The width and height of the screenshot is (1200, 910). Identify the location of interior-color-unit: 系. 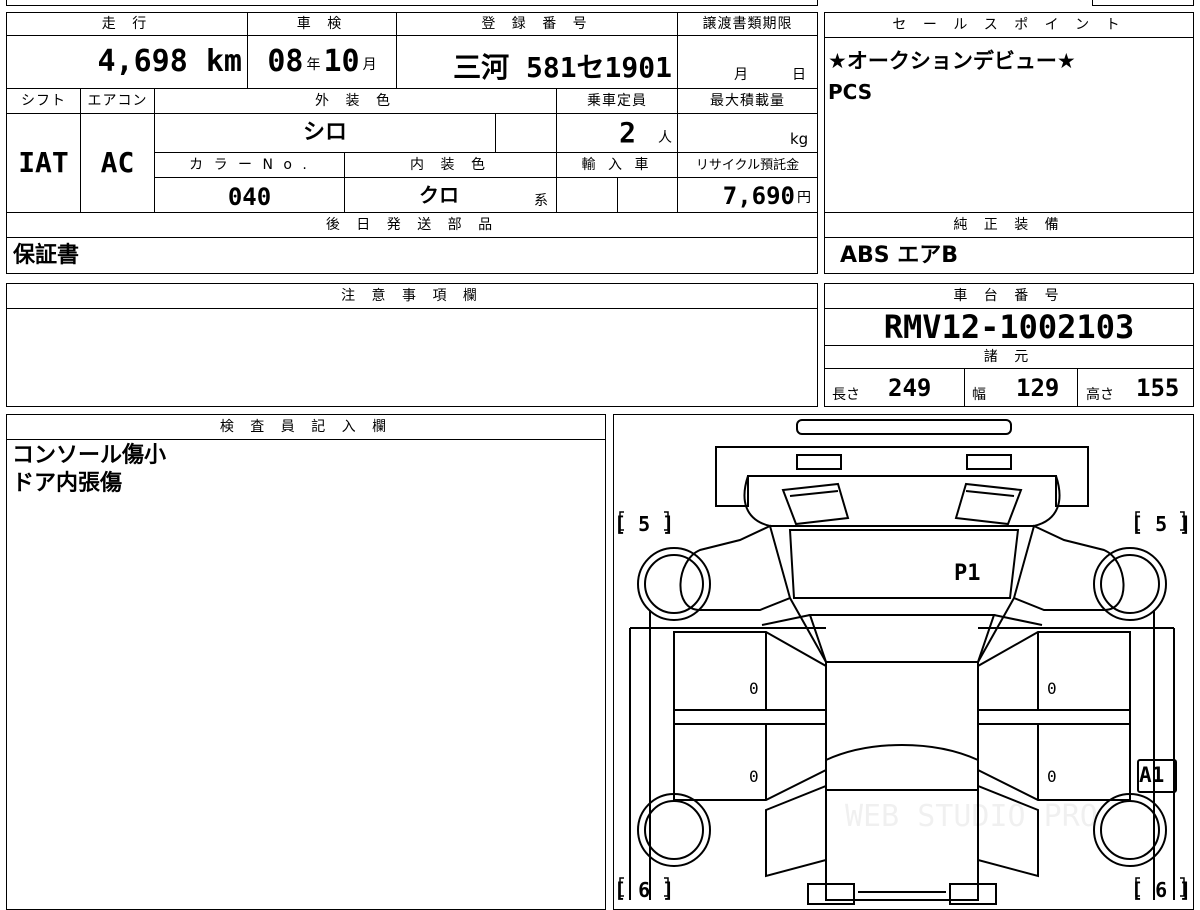
(541, 201).